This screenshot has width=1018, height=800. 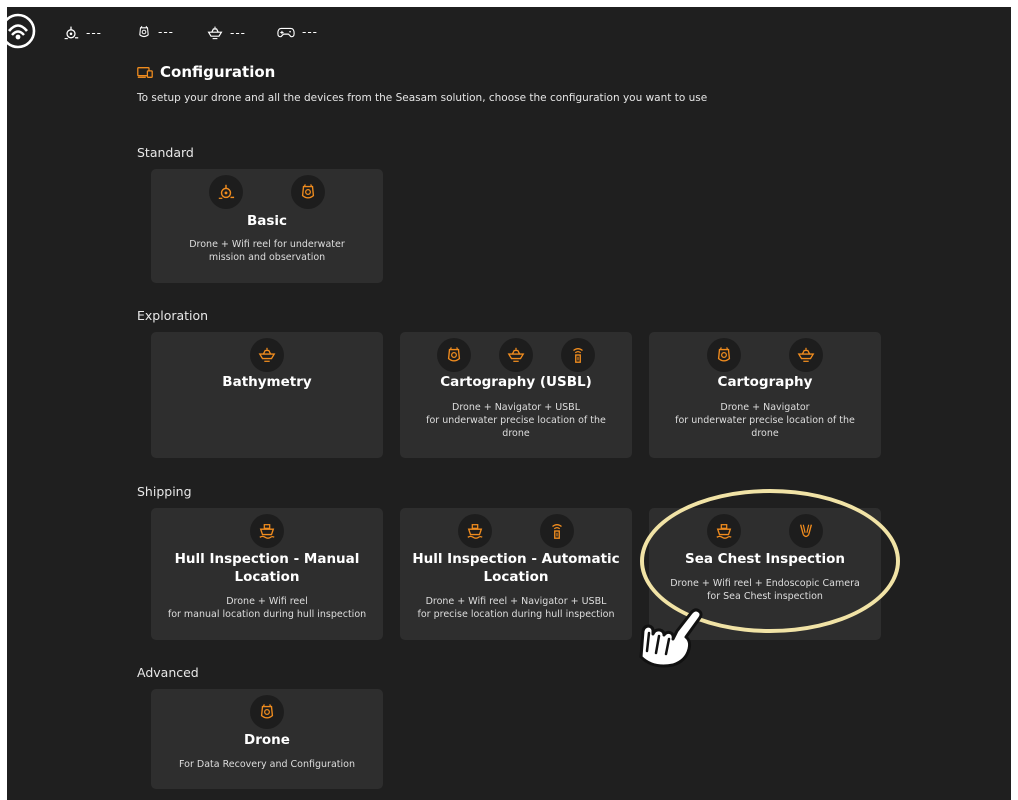 What do you see at coordinates (218, 72) in the screenshot?
I see `page-title: Configuration` at bounding box center [218, 72].